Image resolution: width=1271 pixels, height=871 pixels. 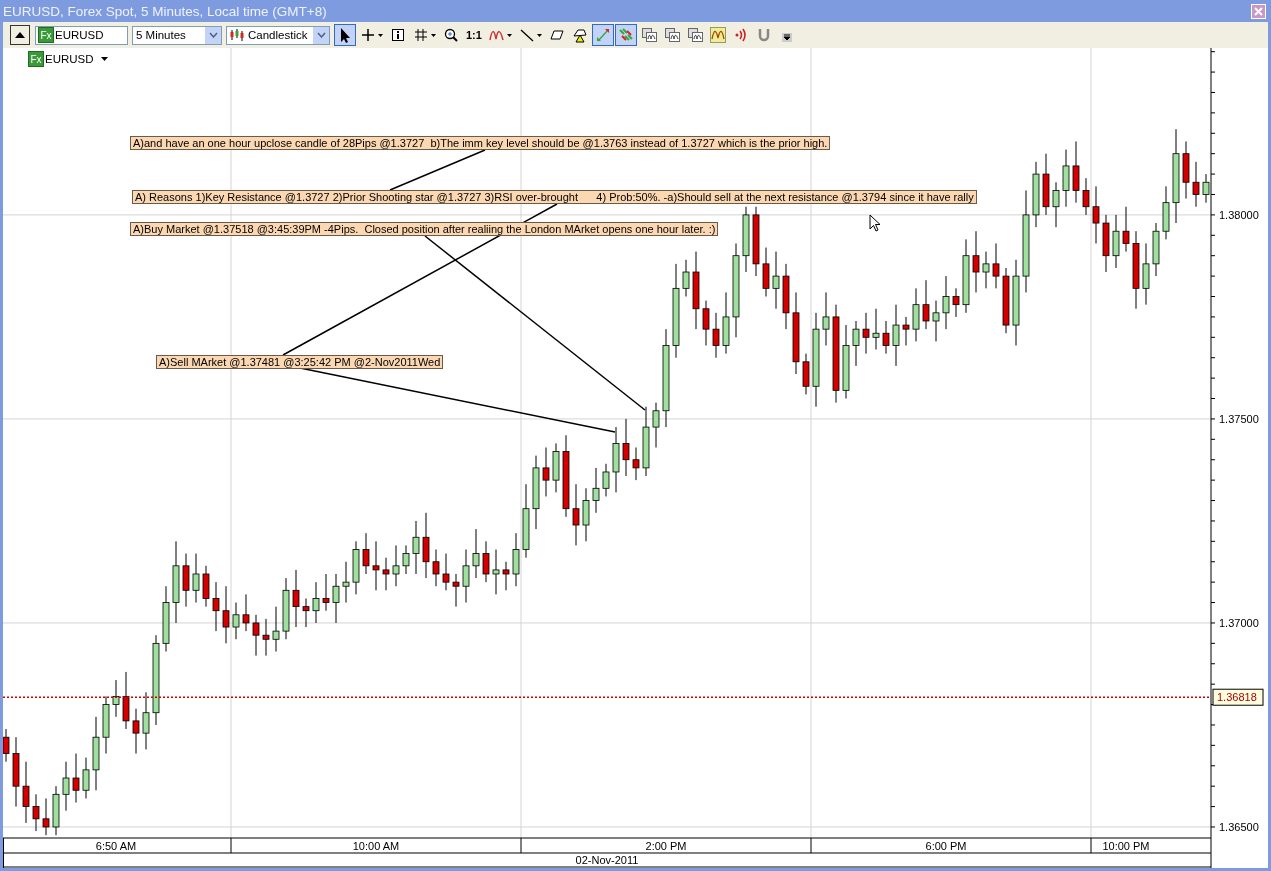 I want to click on chart-type-dropdown: Candlestick, so click(x=278, y=35).